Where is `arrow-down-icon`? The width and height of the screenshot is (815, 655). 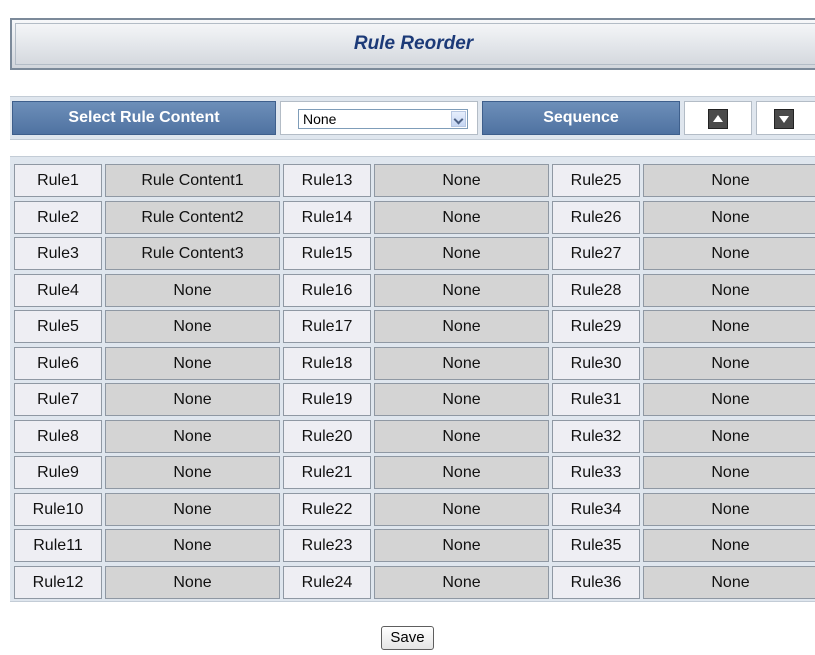
arrow-down-icon is located at coordinates (784, 119).